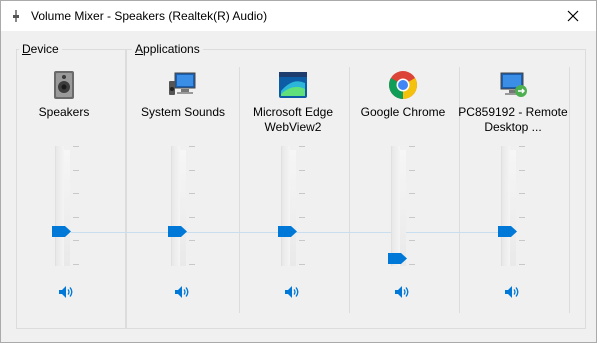 The width and height of the screenshot is (597, 343). I want to click on channel-name: Speakers, so click(64, 112).